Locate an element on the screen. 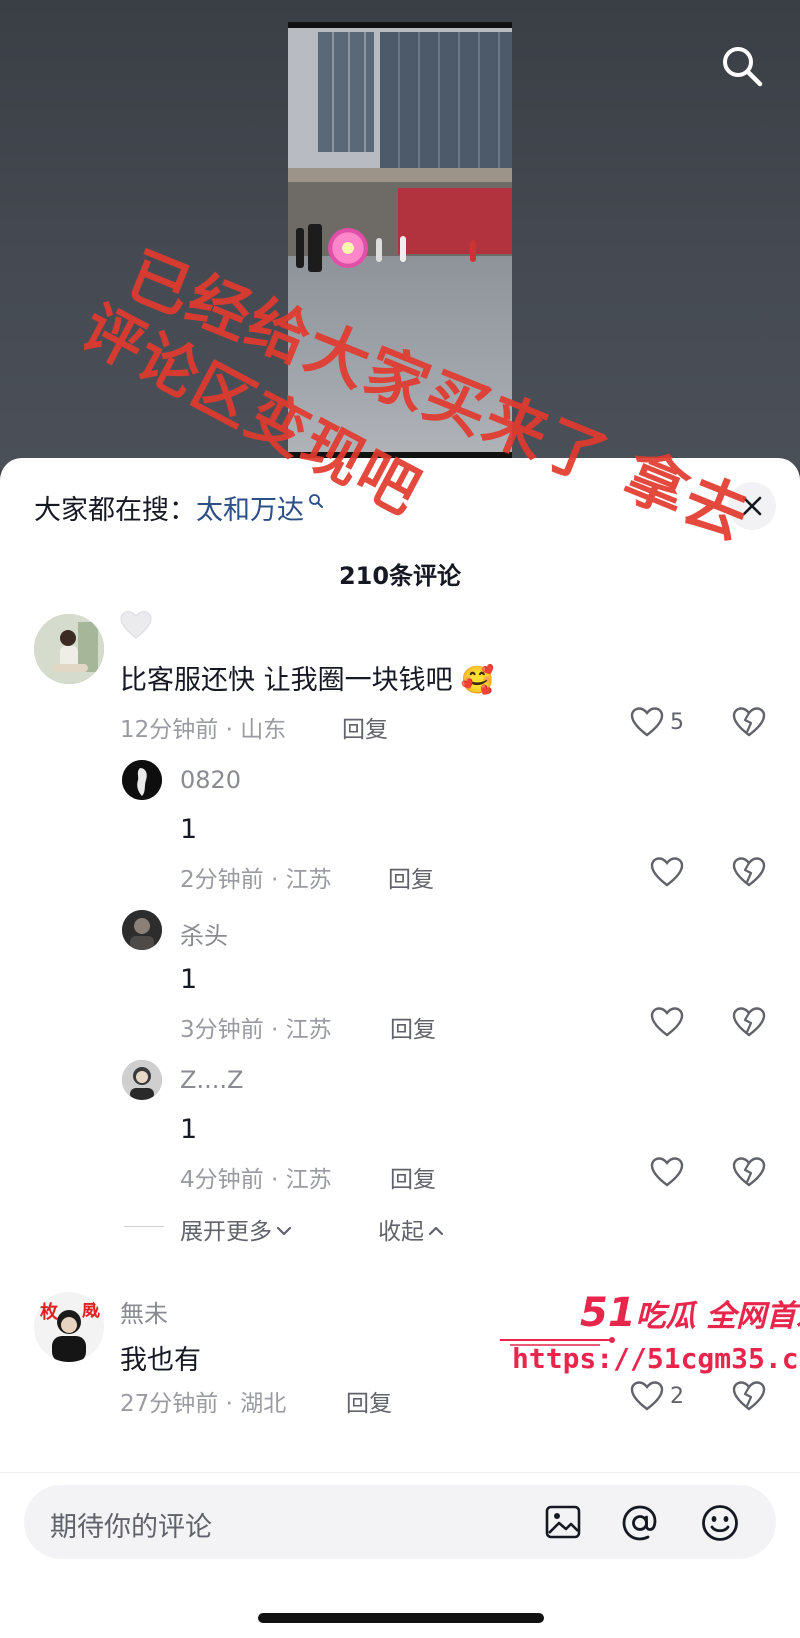 This screenshot has height=1638, width=800. expand-more-button: 展开更多 is located at coordinates (236, 1229).